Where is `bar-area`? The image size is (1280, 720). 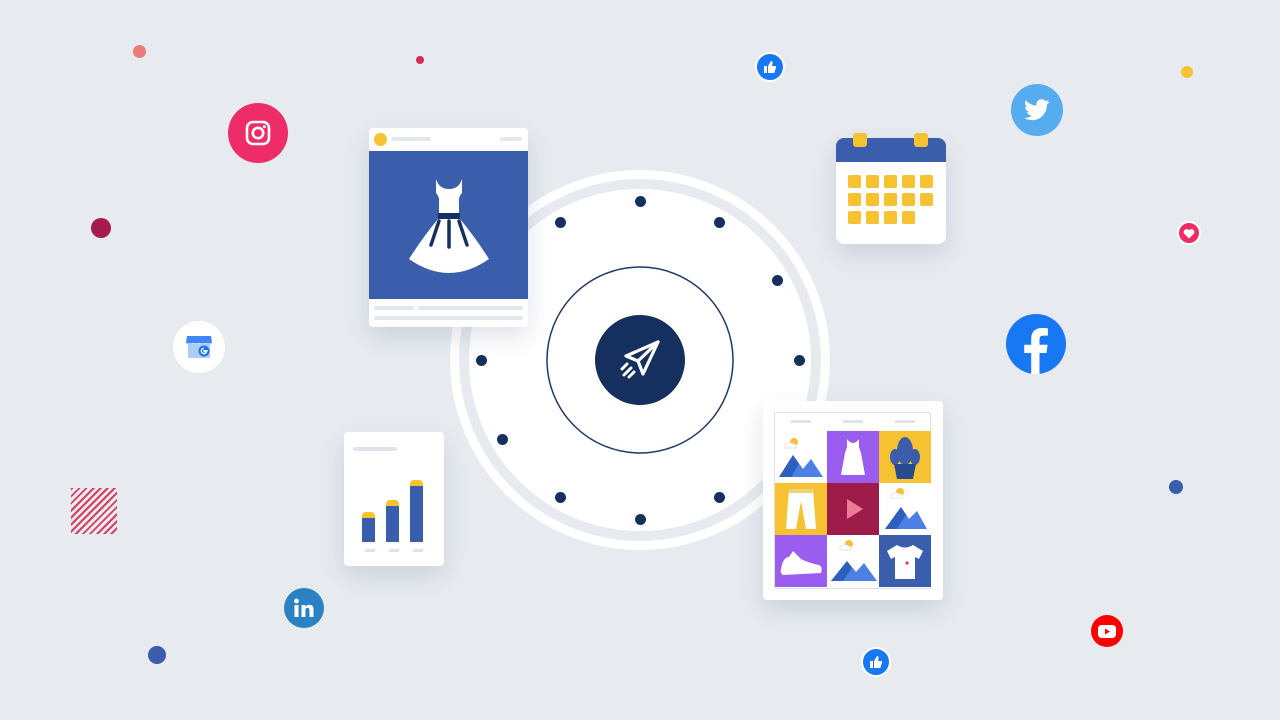 bar-area is located at coordinates (394, 502).